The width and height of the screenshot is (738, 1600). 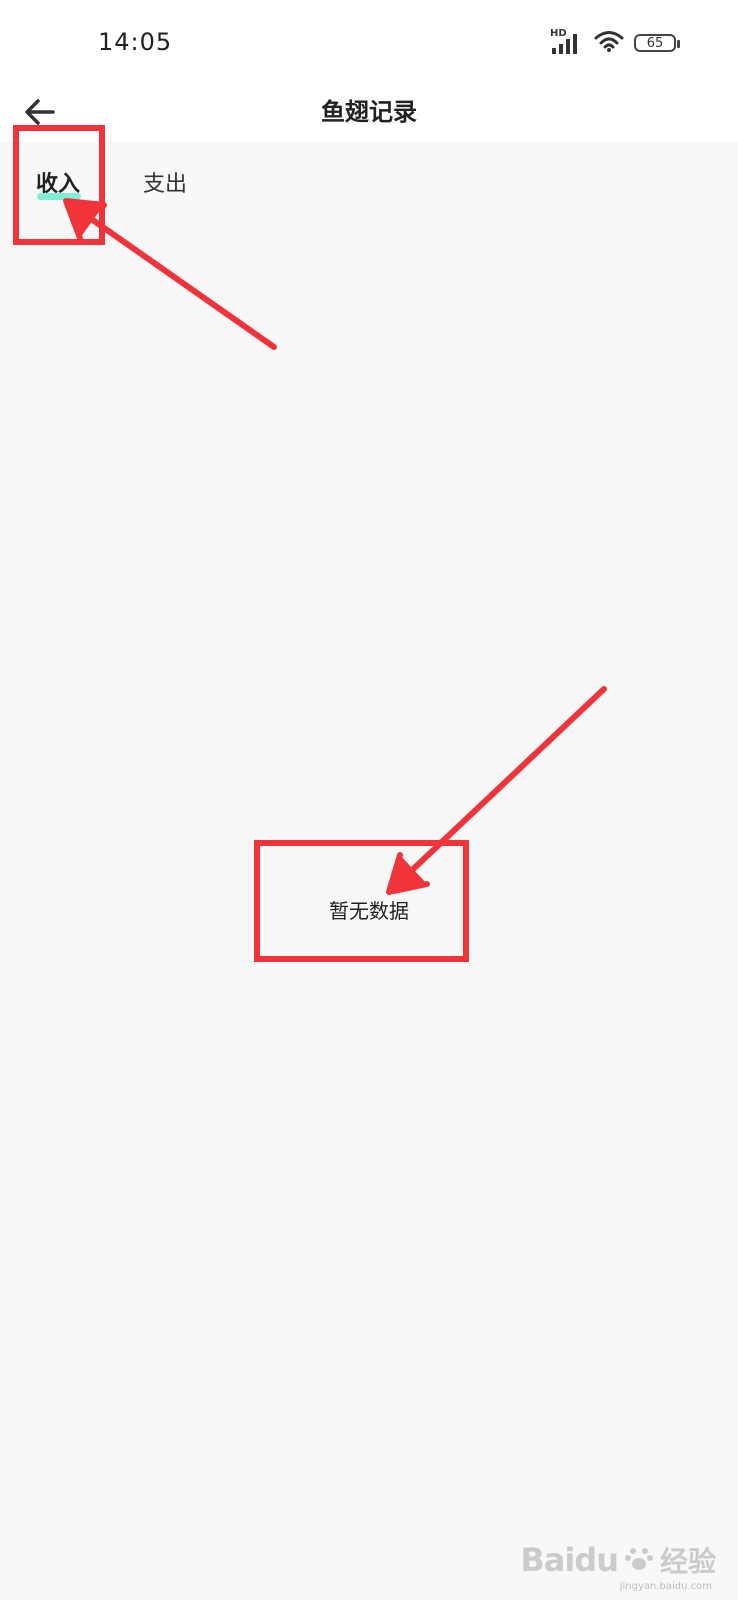 I want to click on watermark-brand-cn: 经验, so click(x=687, y=1561).